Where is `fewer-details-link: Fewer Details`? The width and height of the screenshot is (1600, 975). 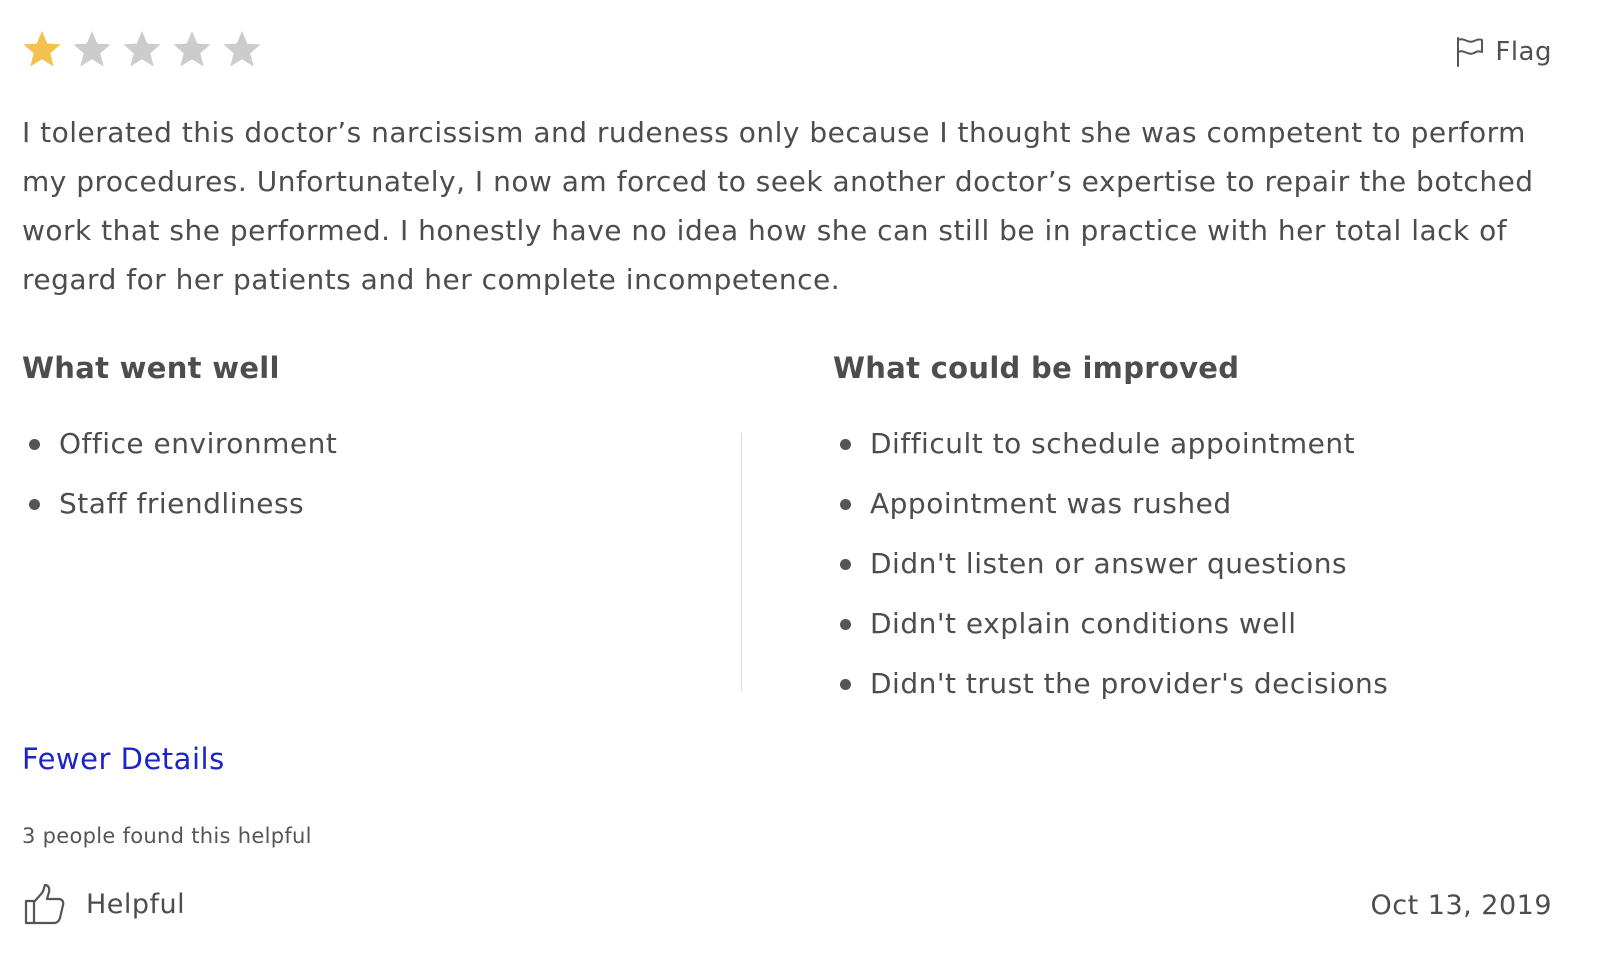 fewer-details-link: Fewer Details is located at coordinates (123, 759).